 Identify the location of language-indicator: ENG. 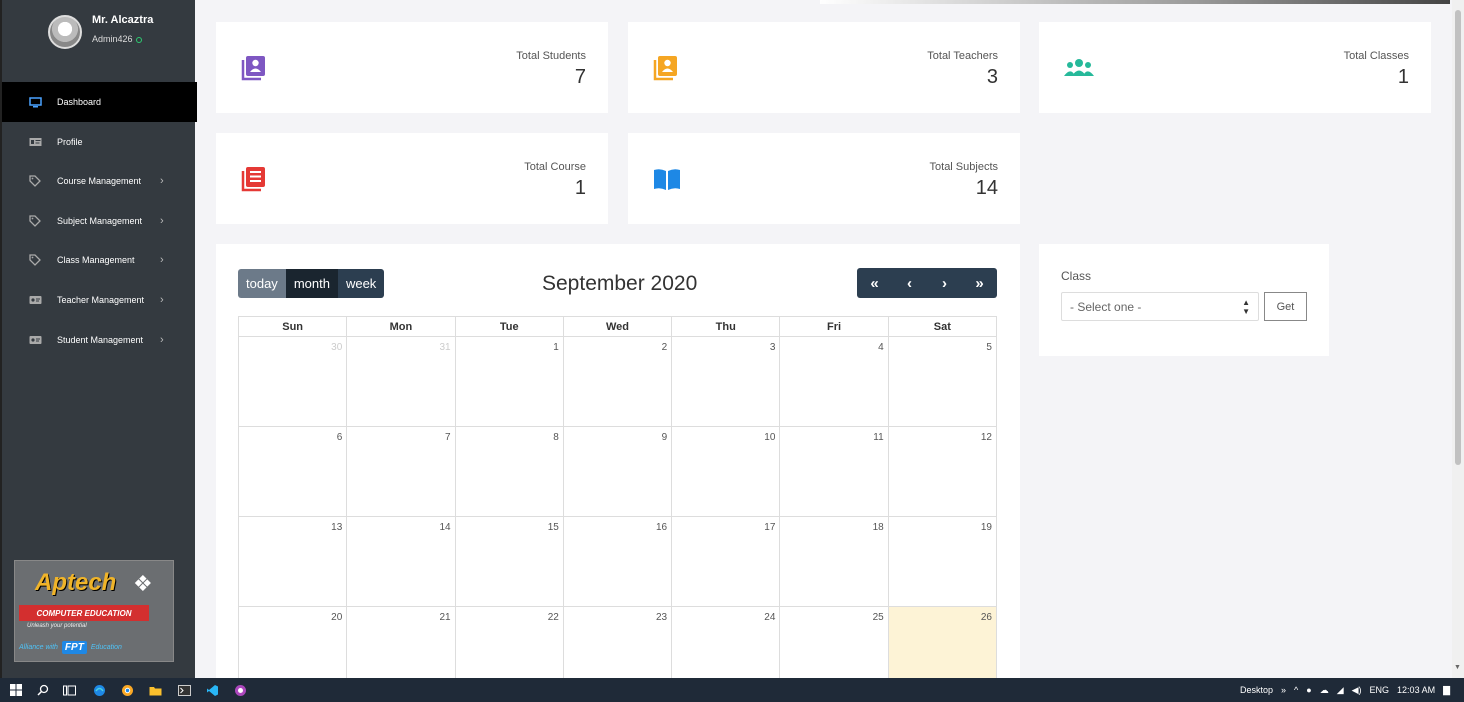
(1380, 690).